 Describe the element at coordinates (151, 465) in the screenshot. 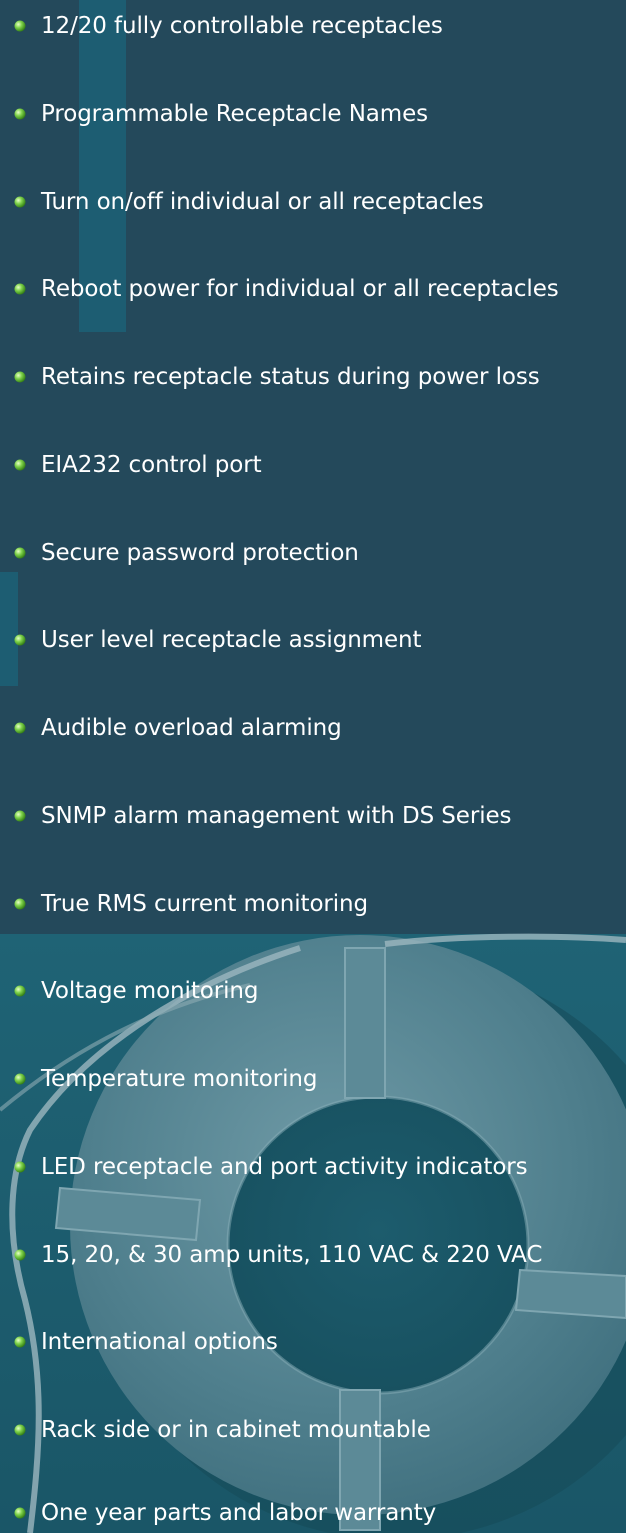

I see `feature-label: EIA232 control port` at that location.